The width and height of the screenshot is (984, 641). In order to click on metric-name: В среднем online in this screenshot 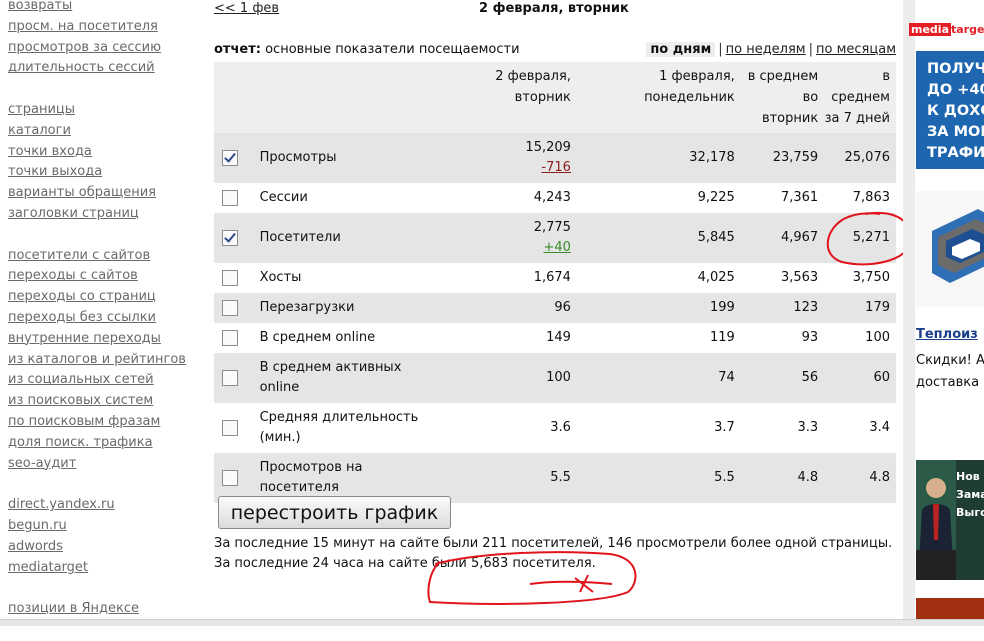, I will do `click(317, 337)`.